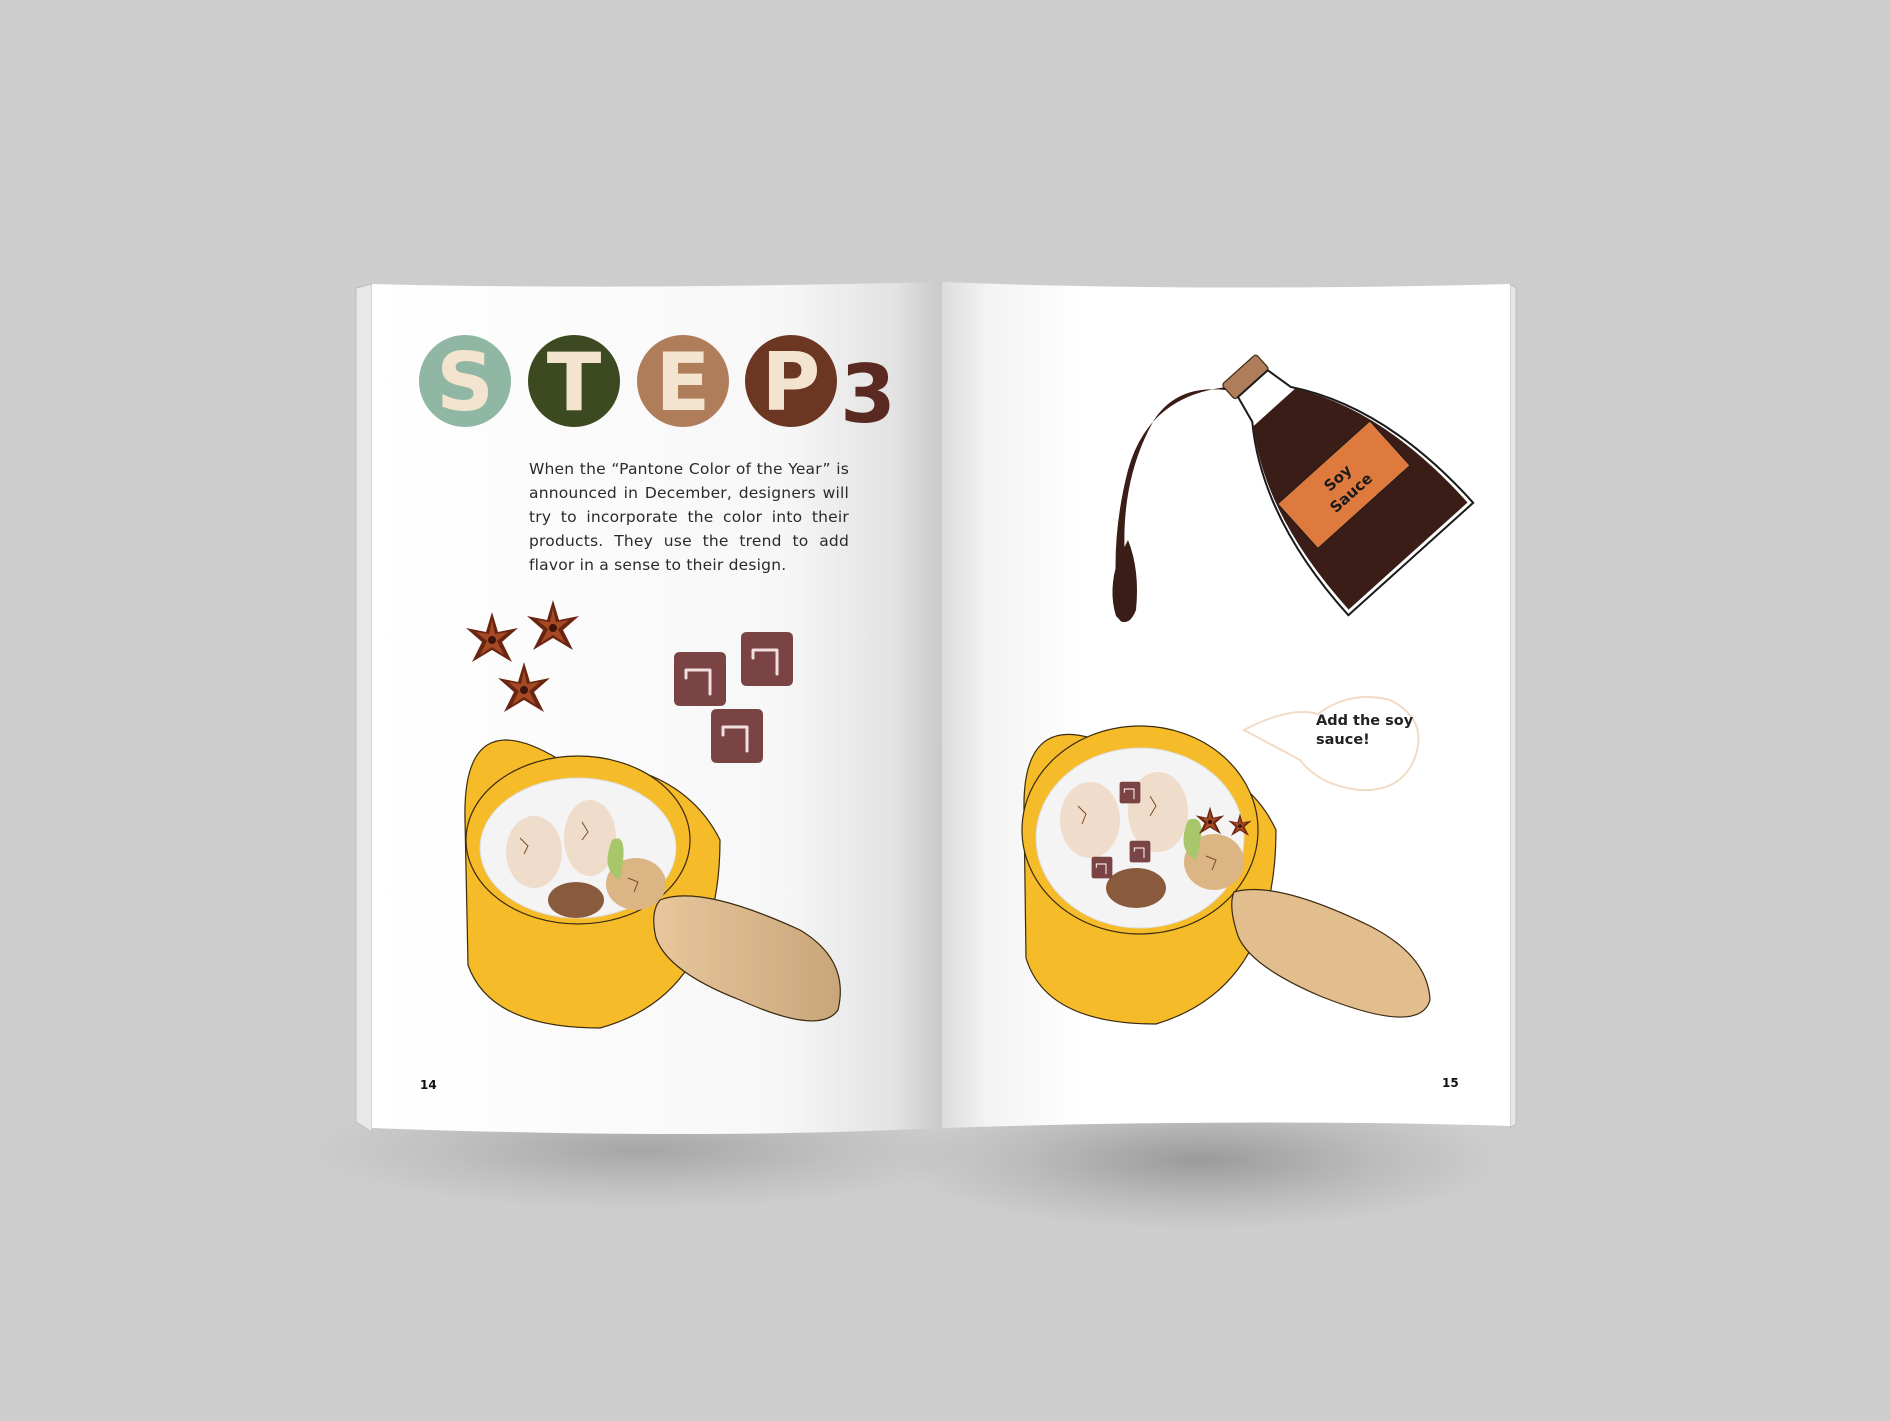 This screenshot has width=1890, height=1421. Describe the element at coordinates (683, 382) in the screenshot. I see `step-letter-e: E` at that location.